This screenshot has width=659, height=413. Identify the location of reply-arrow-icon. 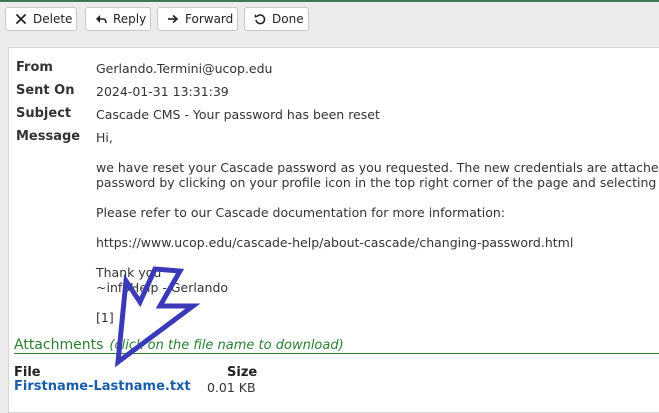
(101, 19).